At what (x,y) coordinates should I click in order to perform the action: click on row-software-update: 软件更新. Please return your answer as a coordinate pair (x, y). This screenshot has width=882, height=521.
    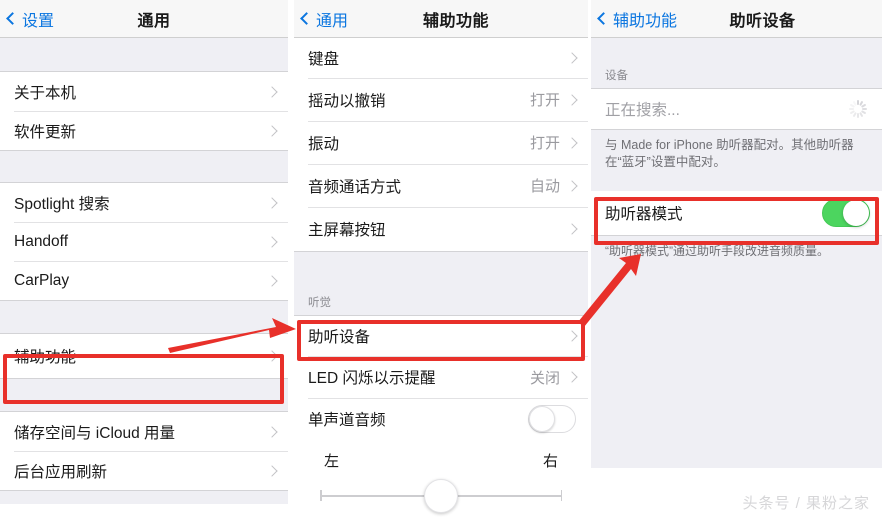
    Looking at the image, I should click on (144, 130).